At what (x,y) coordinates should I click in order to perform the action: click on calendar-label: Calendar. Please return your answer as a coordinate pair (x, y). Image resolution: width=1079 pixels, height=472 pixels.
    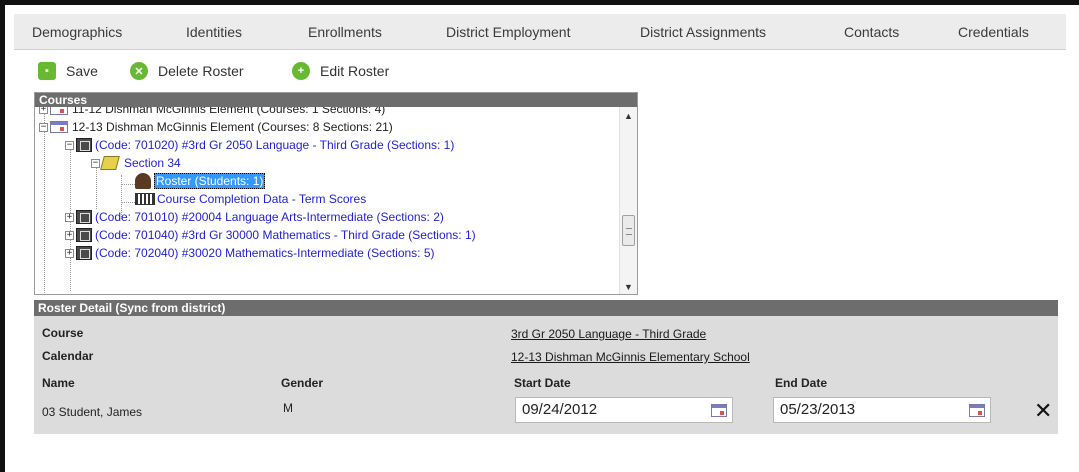
    Looking at the image, I should click on (68, 356).